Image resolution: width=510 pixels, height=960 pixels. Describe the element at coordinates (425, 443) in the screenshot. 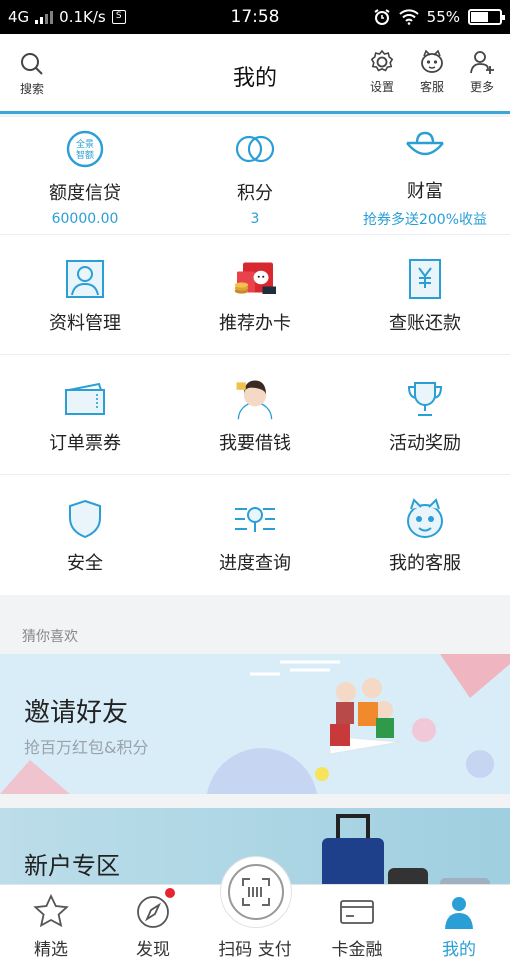

I see `activity-reward-label: 活动奖励` at that location.